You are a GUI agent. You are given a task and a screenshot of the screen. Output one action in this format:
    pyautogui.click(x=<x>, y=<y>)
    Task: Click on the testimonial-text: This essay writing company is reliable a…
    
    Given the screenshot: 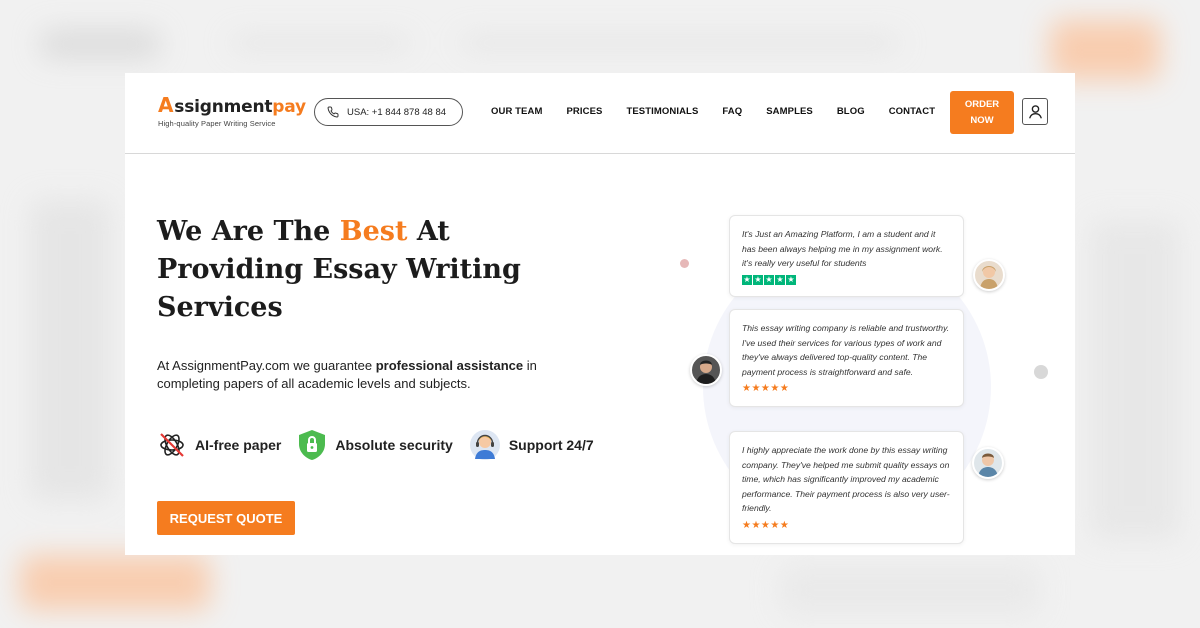 What is the action you would take?
    pyautogui.click(x=846, y=350)
    